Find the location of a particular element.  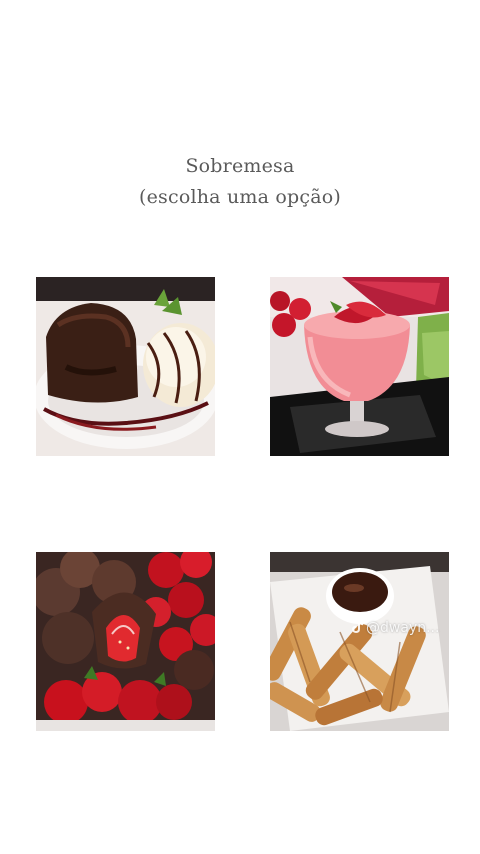

dessert-option-chocolate-strawberries is located at coordinates (125, 641).